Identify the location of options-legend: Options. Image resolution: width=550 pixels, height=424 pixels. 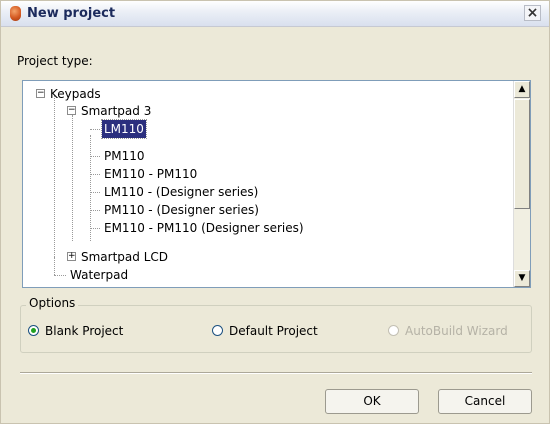
(52, 303).